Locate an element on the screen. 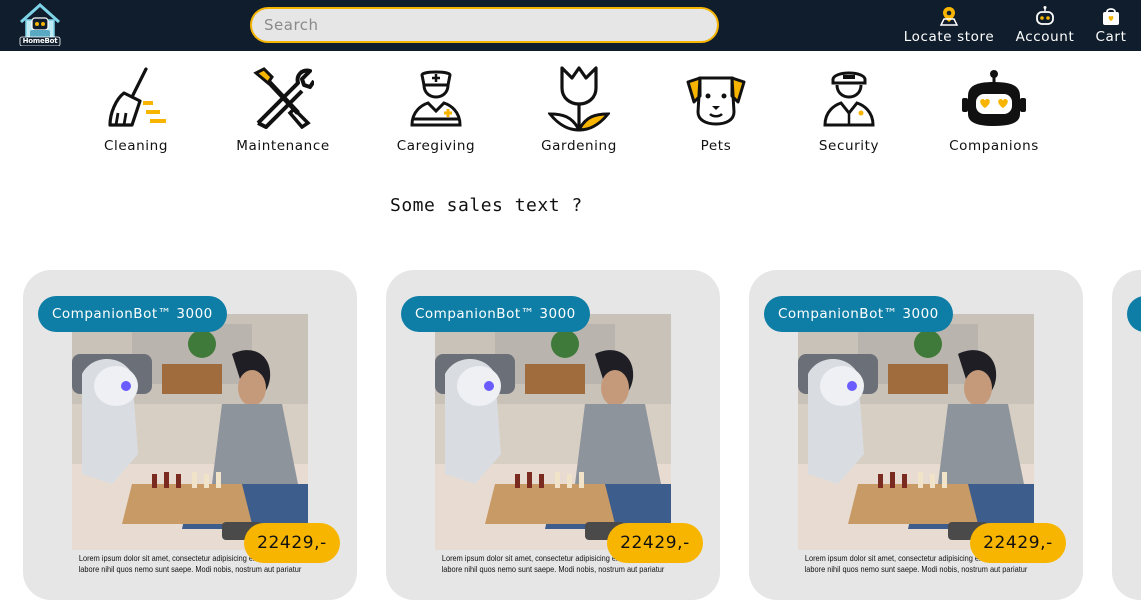 Image resolution: width=1141 pixels, height=602 pixels. category-pets: Pets is located at coordinates (716, 109).